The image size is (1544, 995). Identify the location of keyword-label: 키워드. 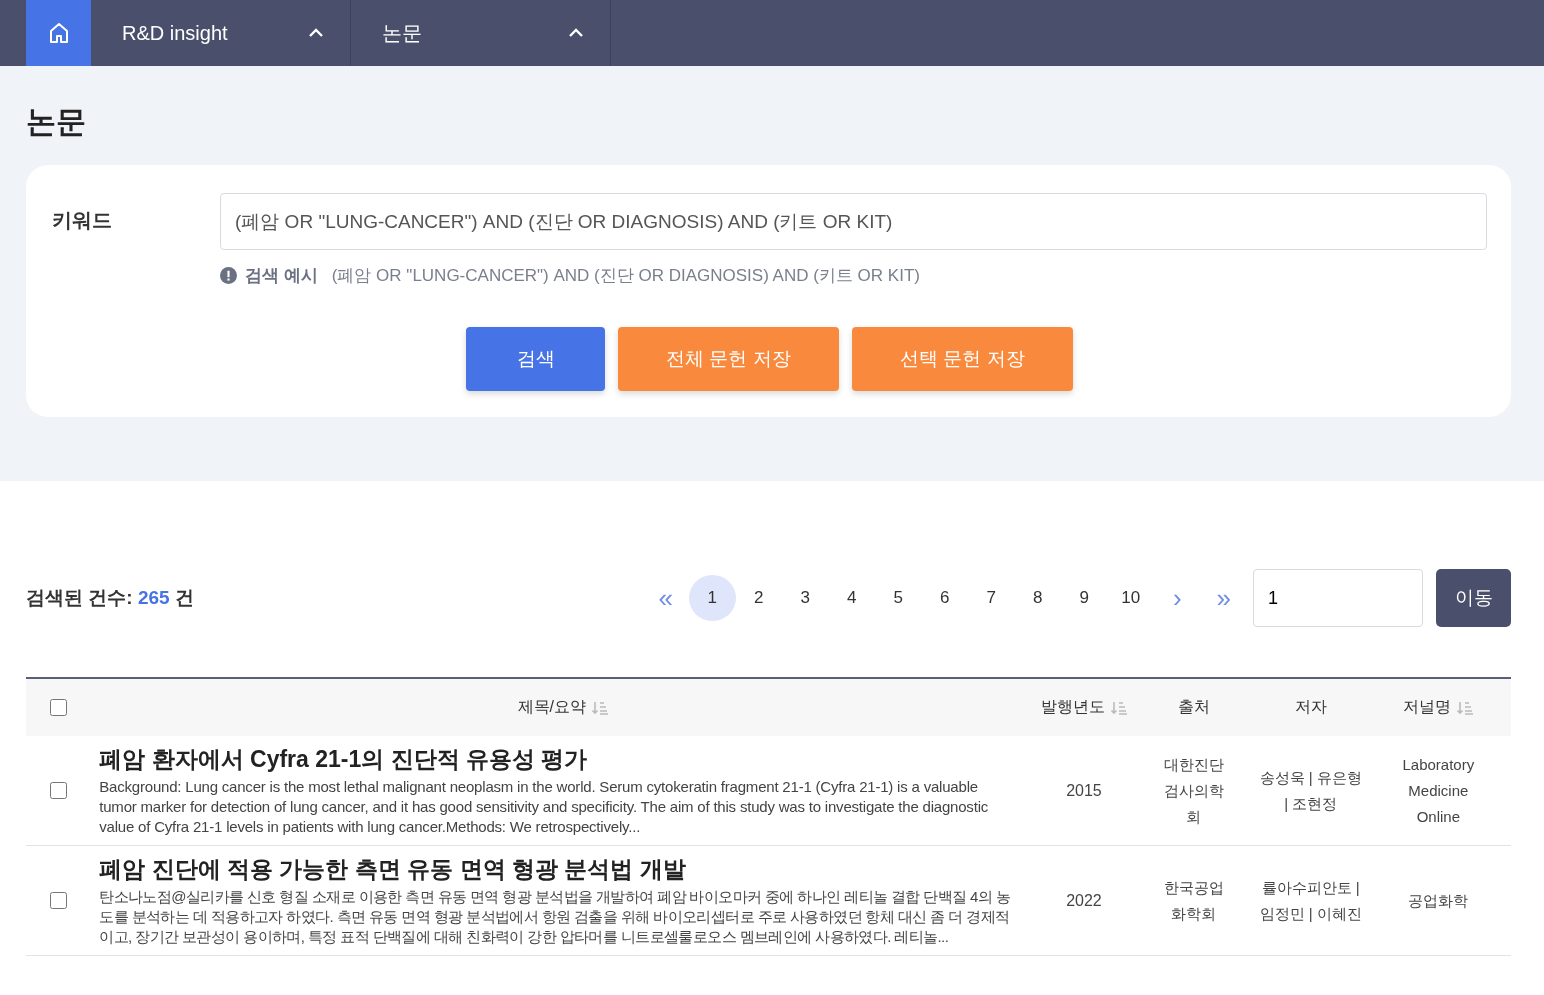
(82, 220).